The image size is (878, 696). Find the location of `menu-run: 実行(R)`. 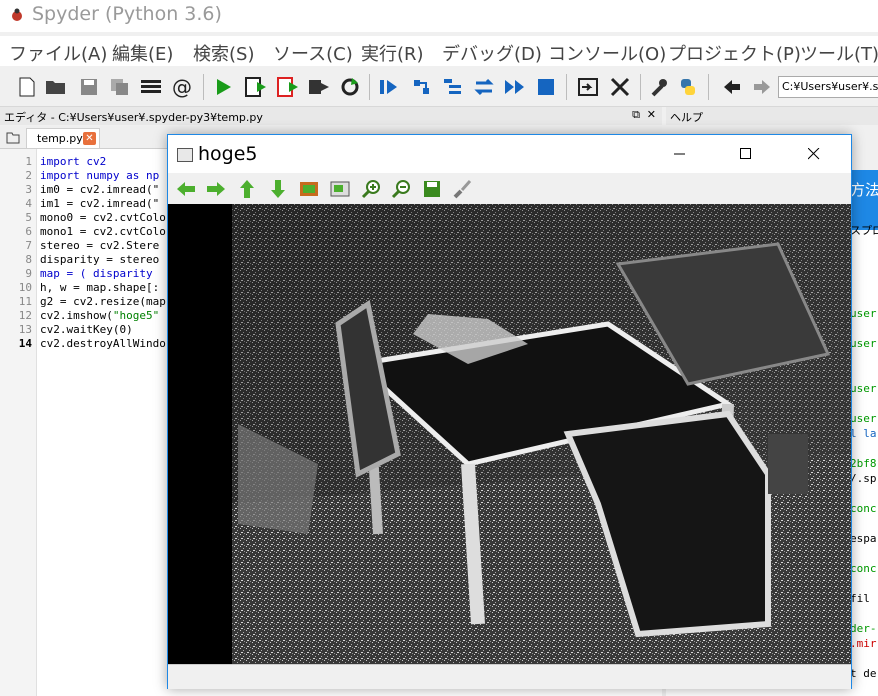

menu-run: 実行(R) is located at coordinates (392, 53).